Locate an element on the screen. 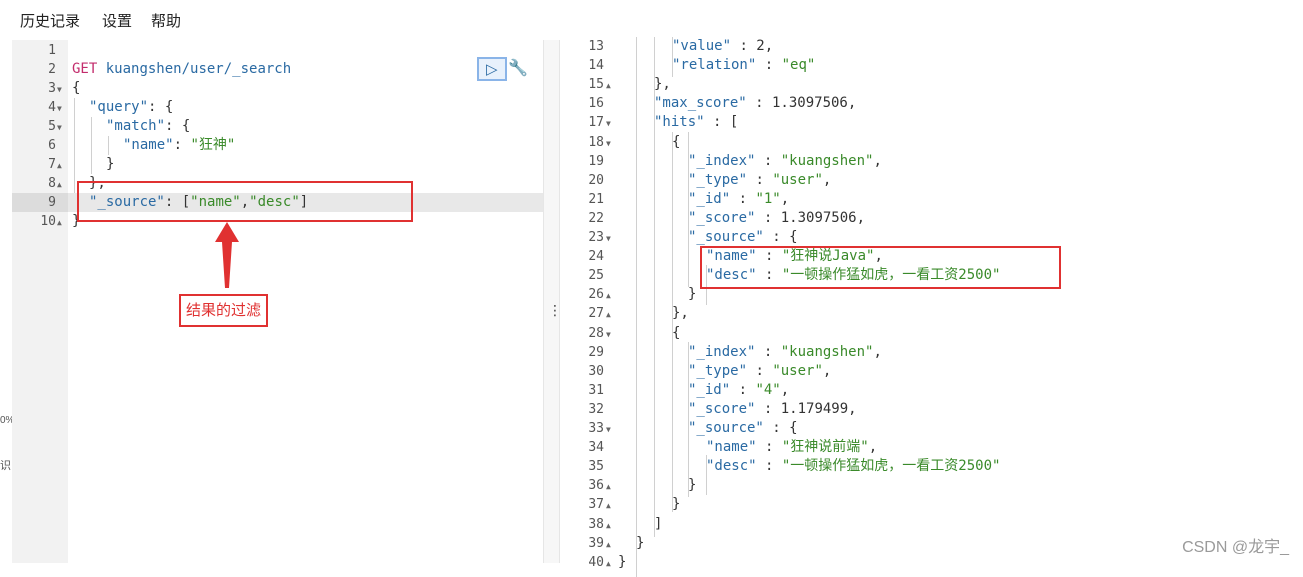 Image resolution: width=1303 pixels, height=577 pixels. json-string: "1" is located at coordinates (768, 198).